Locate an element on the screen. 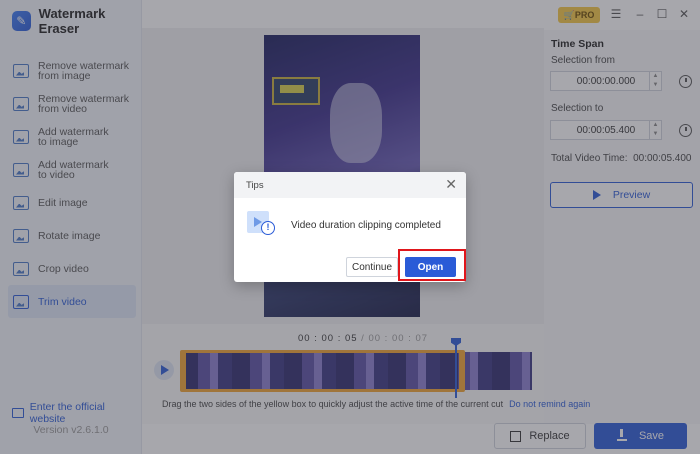  continue-button: Continue is located at coordinates (372, 267).